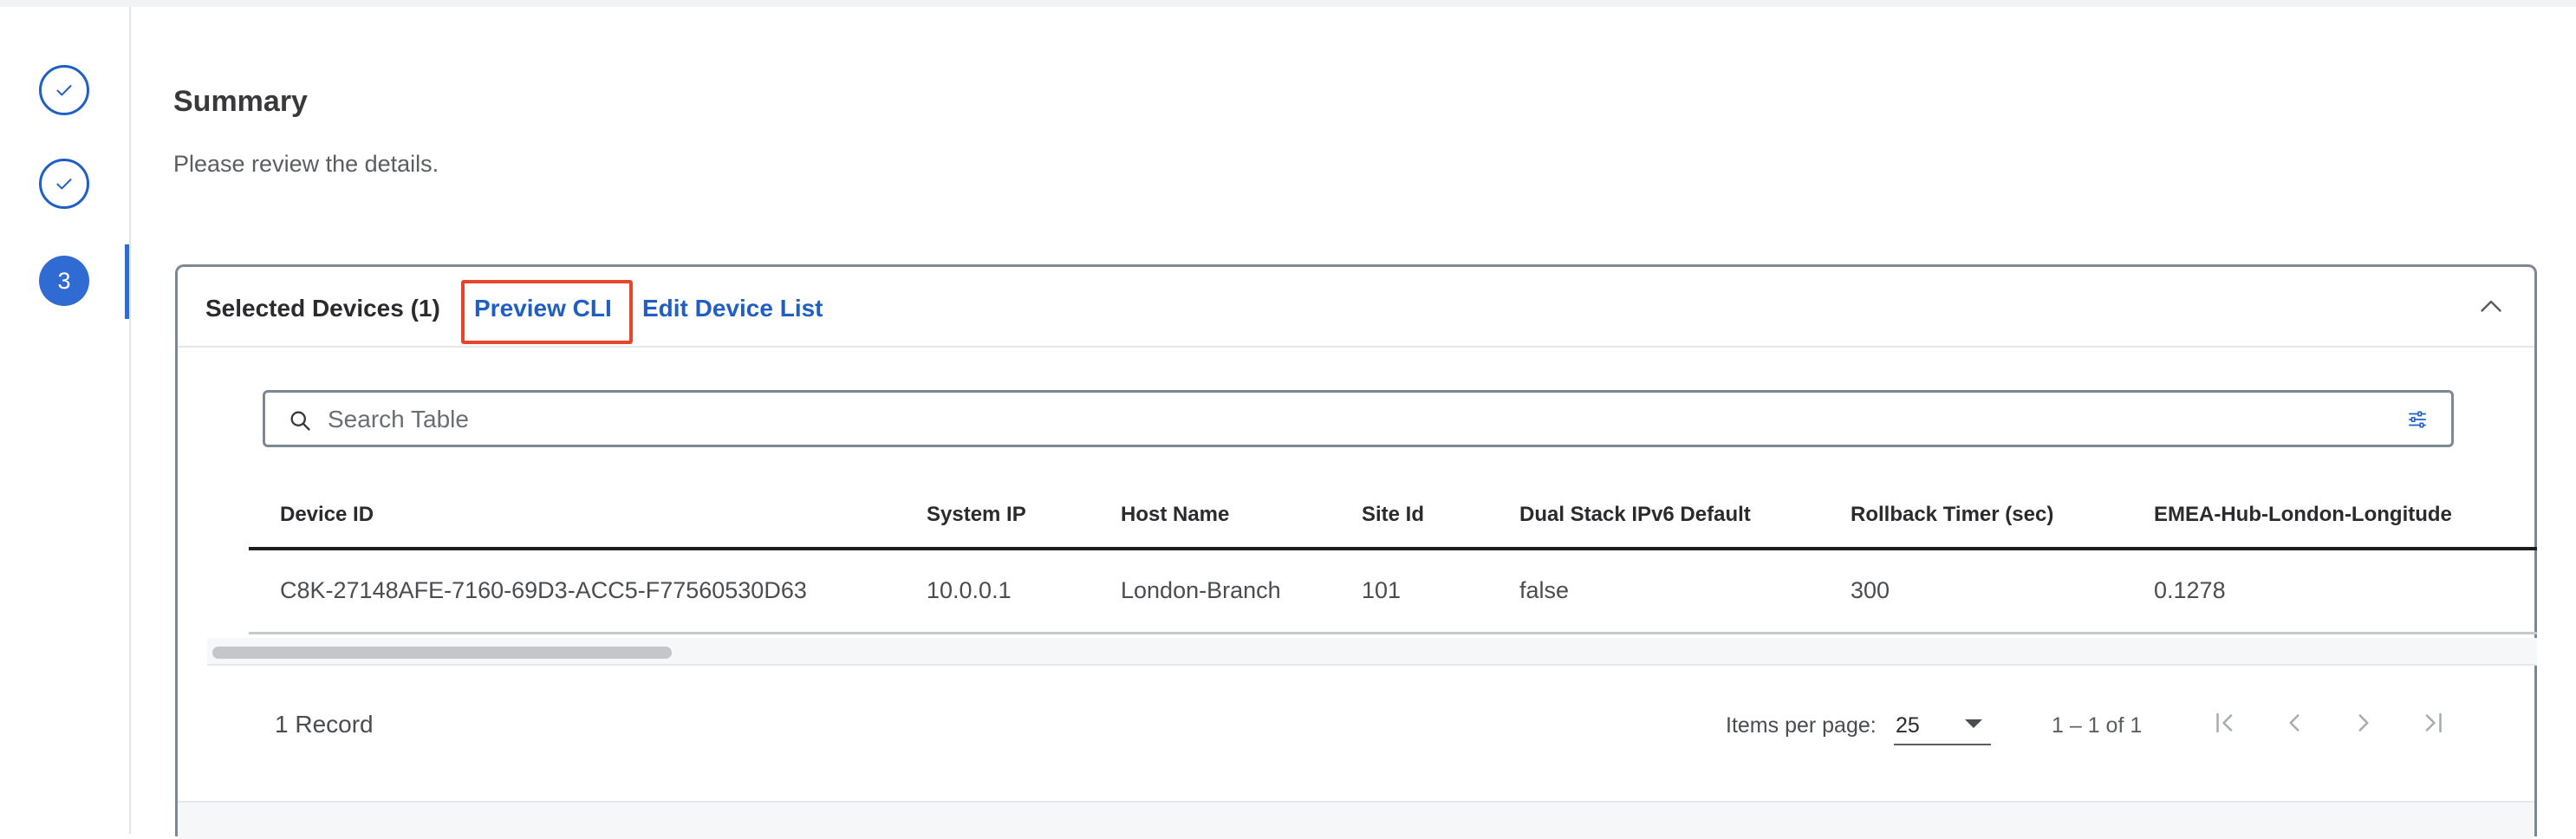  I want to click on next-page-button, so click(2364, 723).